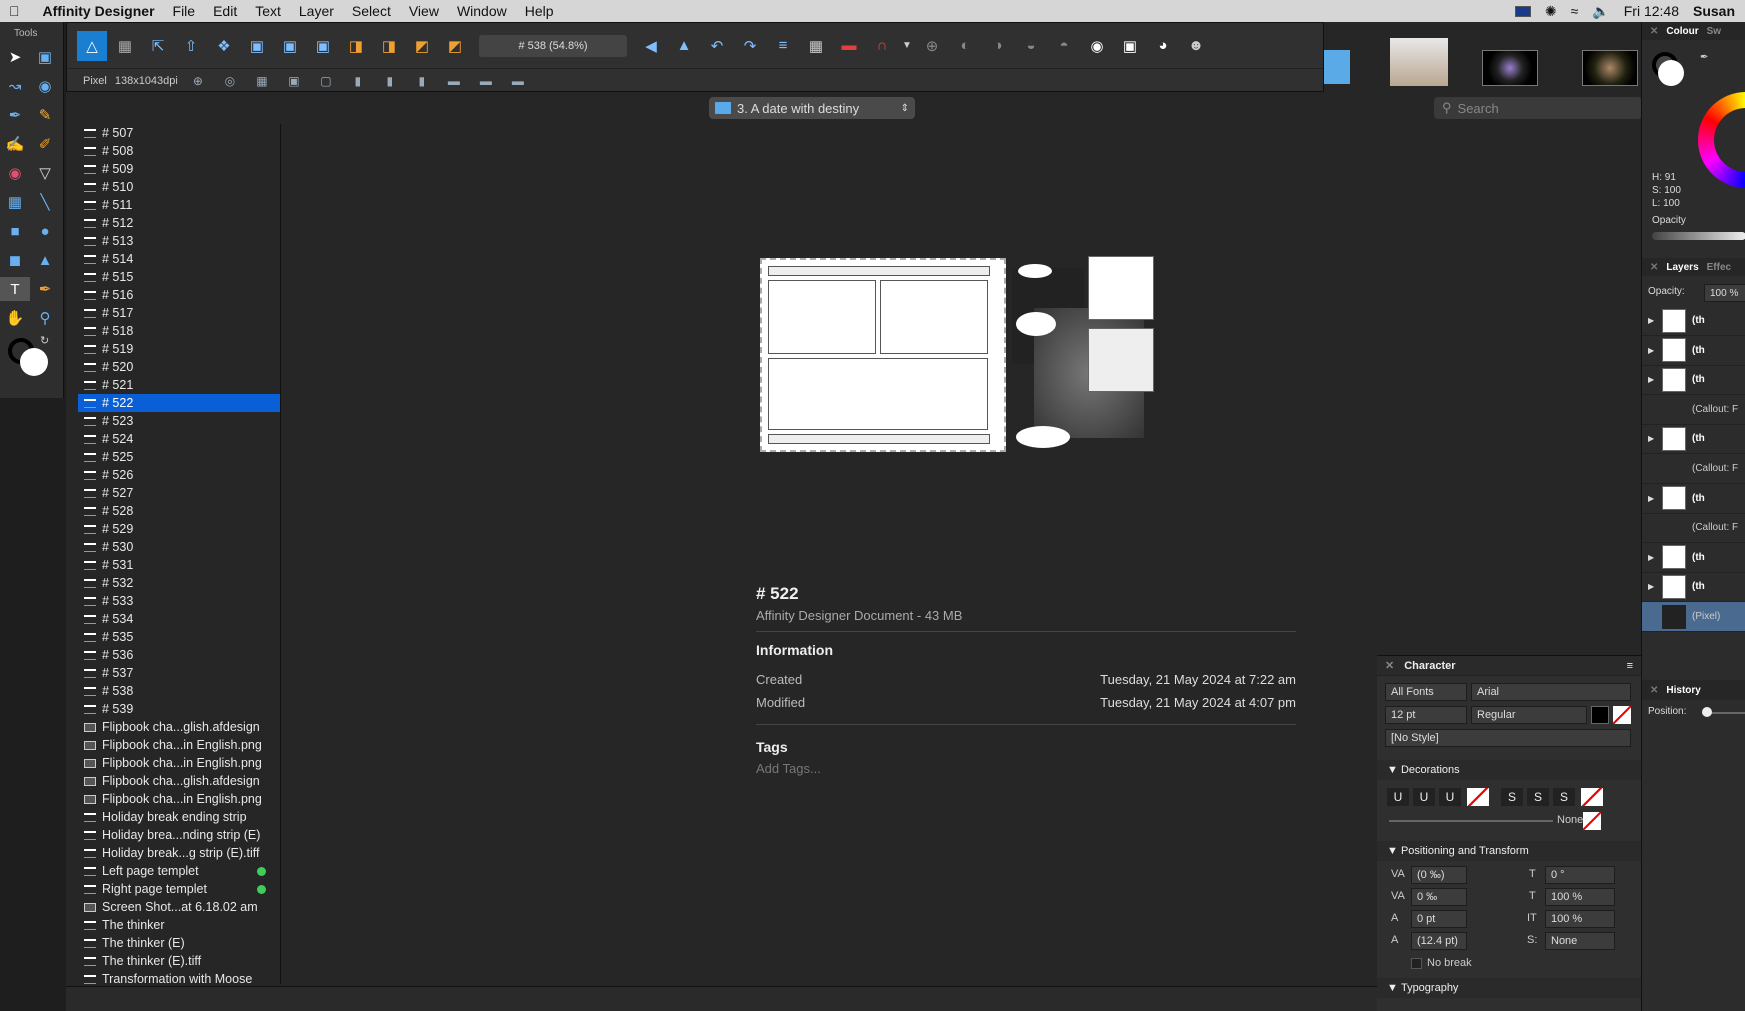 The image size is (1745, 1011). I want to click on scale-icon: ▣, so click(294, 81).